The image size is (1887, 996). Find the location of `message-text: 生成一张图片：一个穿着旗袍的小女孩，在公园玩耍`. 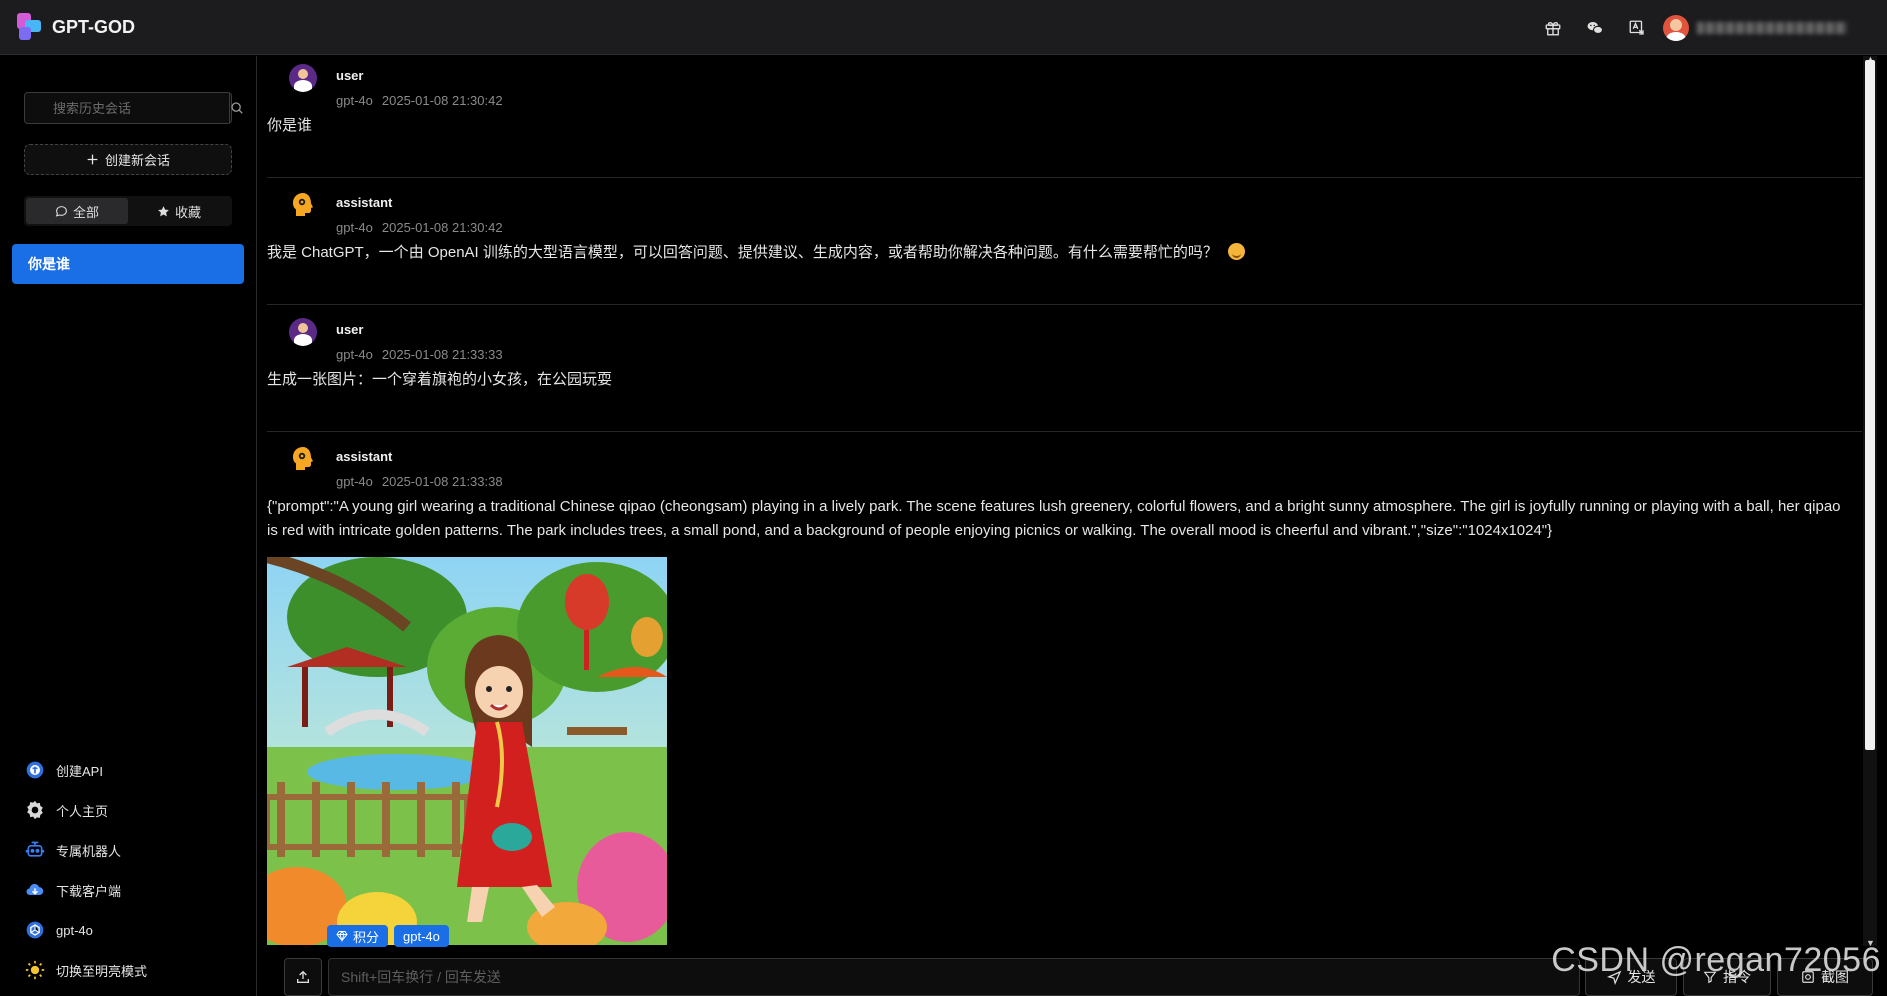

message-text: 生成一张图片：一个穿着旗袍的小女孩，在公园玩耍 is located at coordinates (440, 379).